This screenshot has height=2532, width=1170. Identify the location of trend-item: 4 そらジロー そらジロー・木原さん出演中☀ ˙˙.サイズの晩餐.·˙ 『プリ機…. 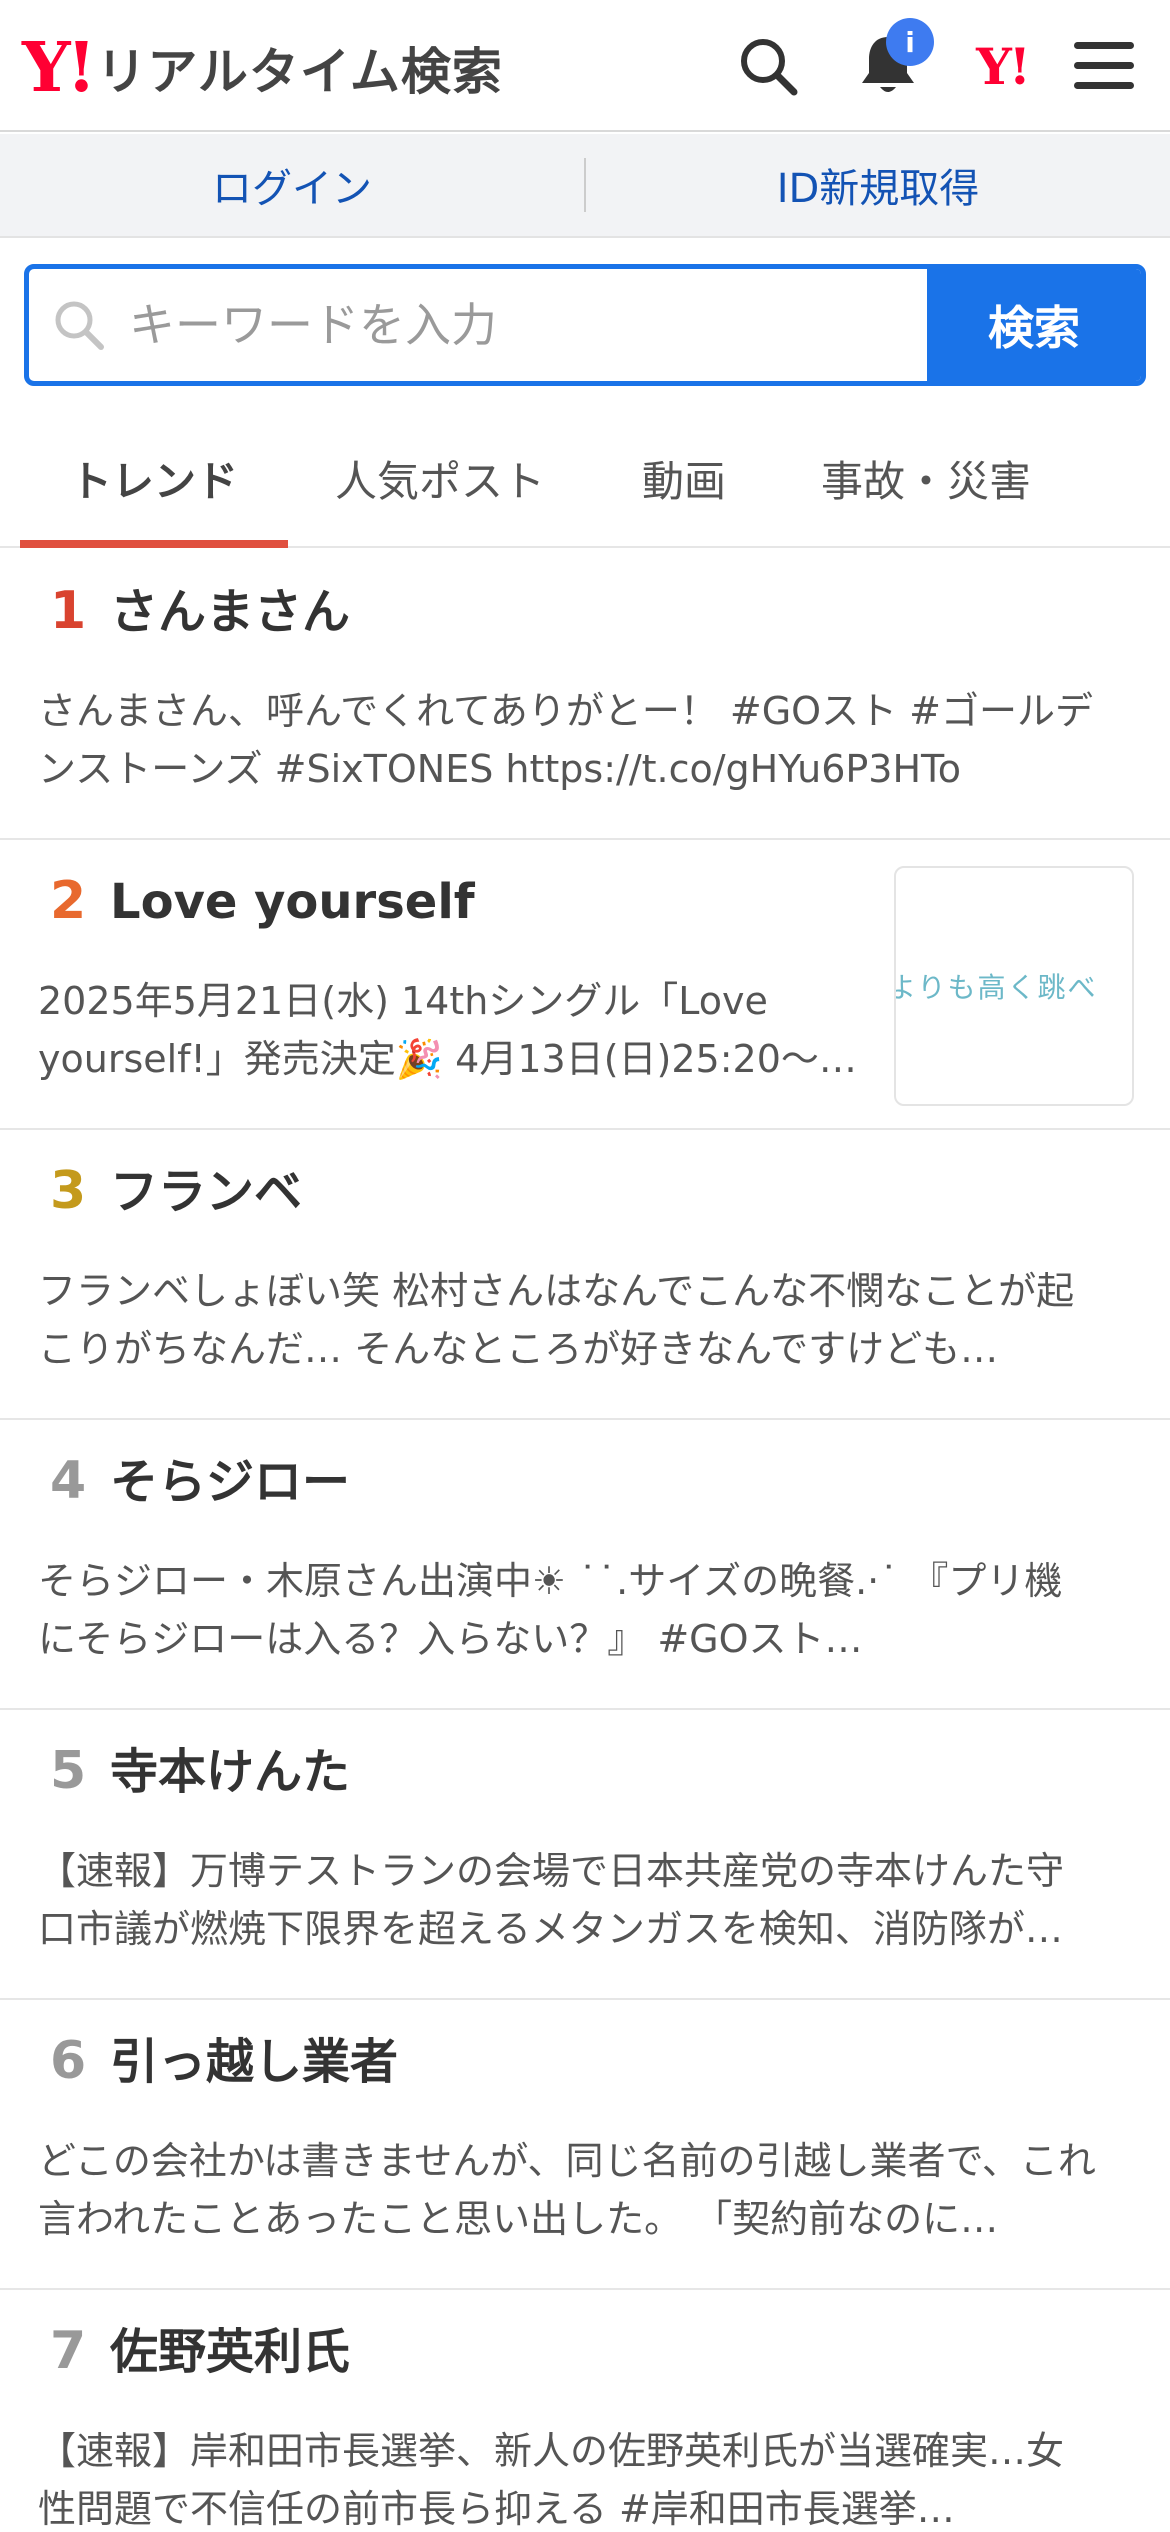
(585, 1565).